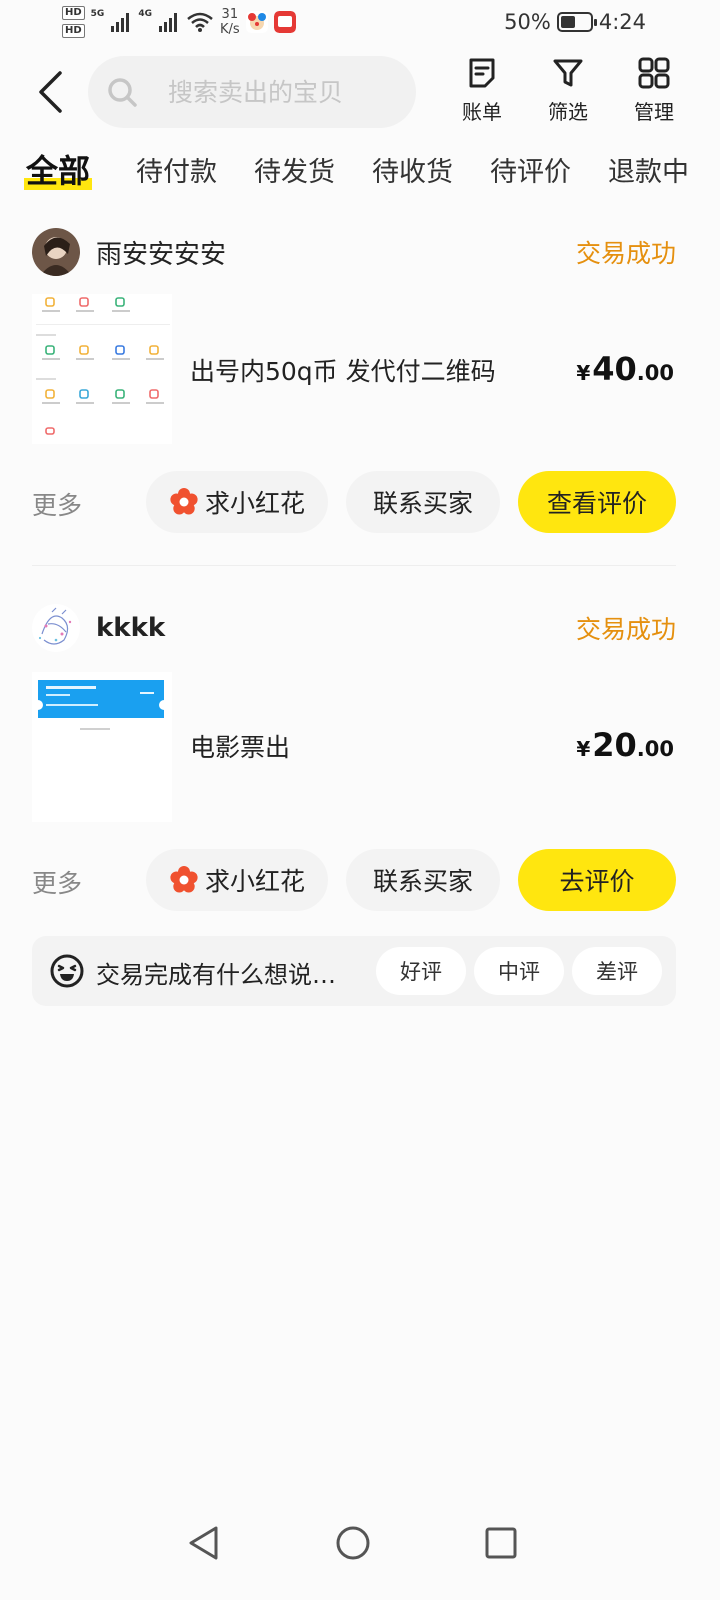 This screenshot has width=720, height=1600. I want to click on triangle-back-icon, so click(203, 1543).